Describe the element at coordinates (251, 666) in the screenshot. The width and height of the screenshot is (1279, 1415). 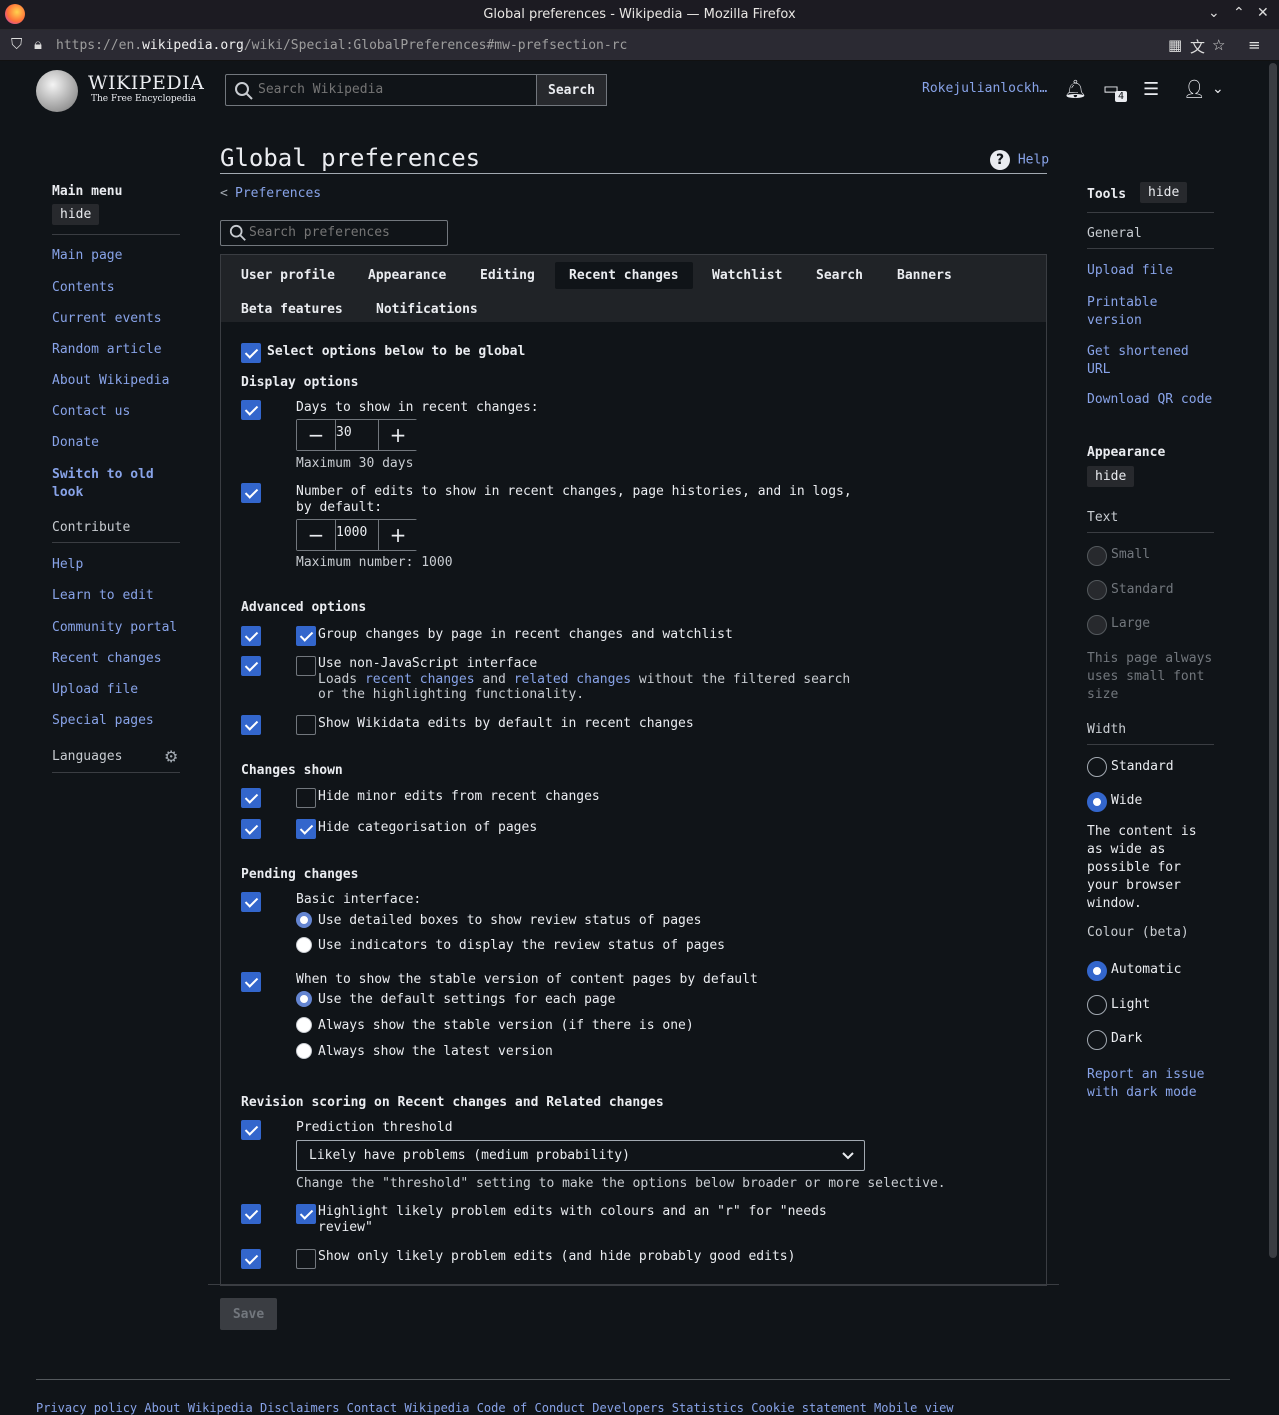
I see `global-nonjs-checkbox` at that location.